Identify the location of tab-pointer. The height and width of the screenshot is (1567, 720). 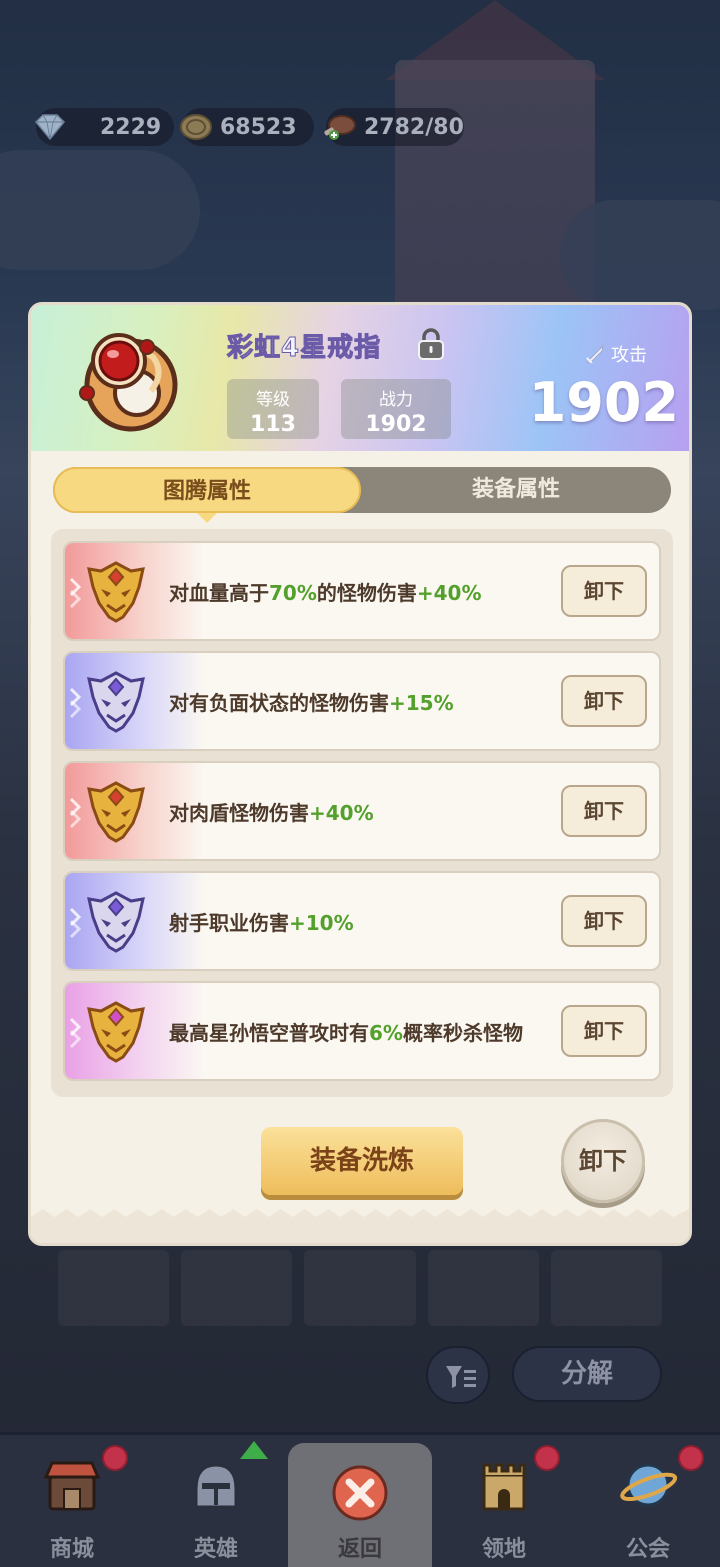
(207, 518).